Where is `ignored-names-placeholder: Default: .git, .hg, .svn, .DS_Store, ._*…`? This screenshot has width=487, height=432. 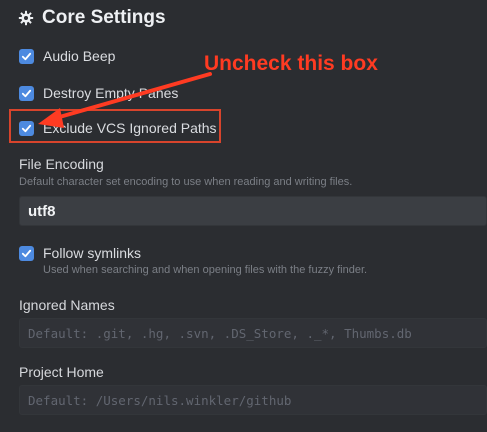 ignored-names-placeholder: Default: .git, .hg, .svn, .DS_Store, ._*… is located at coordinates (220, 333).